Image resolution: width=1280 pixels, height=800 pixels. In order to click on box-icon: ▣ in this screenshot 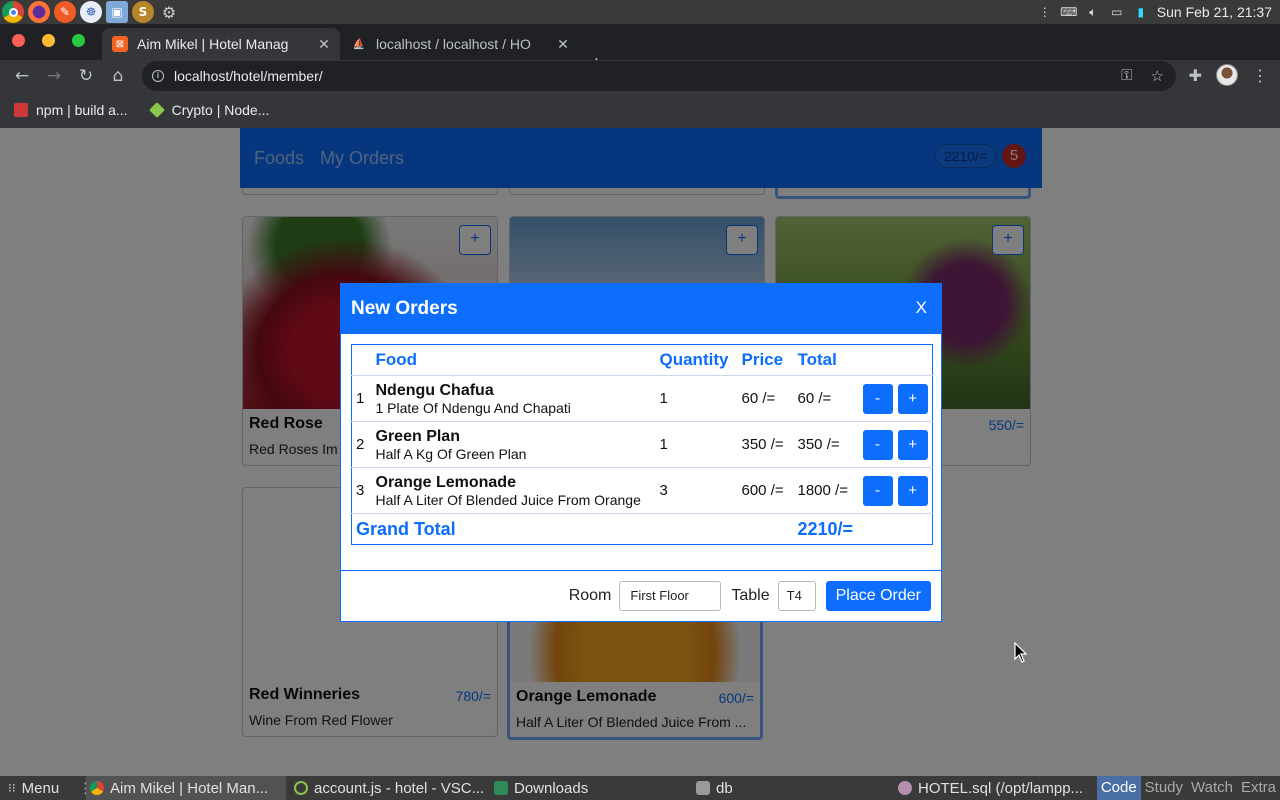, I will do `click(117, 12)`.